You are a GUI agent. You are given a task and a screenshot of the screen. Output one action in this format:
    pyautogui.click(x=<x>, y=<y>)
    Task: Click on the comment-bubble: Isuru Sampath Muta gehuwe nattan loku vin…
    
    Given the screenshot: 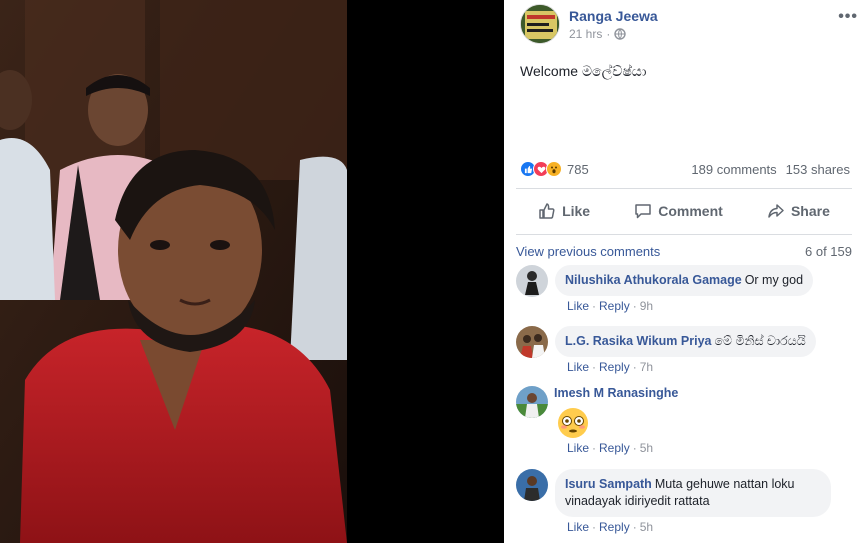 What is the action you would take?
    pyautogui.click(x=693, y=493)
    